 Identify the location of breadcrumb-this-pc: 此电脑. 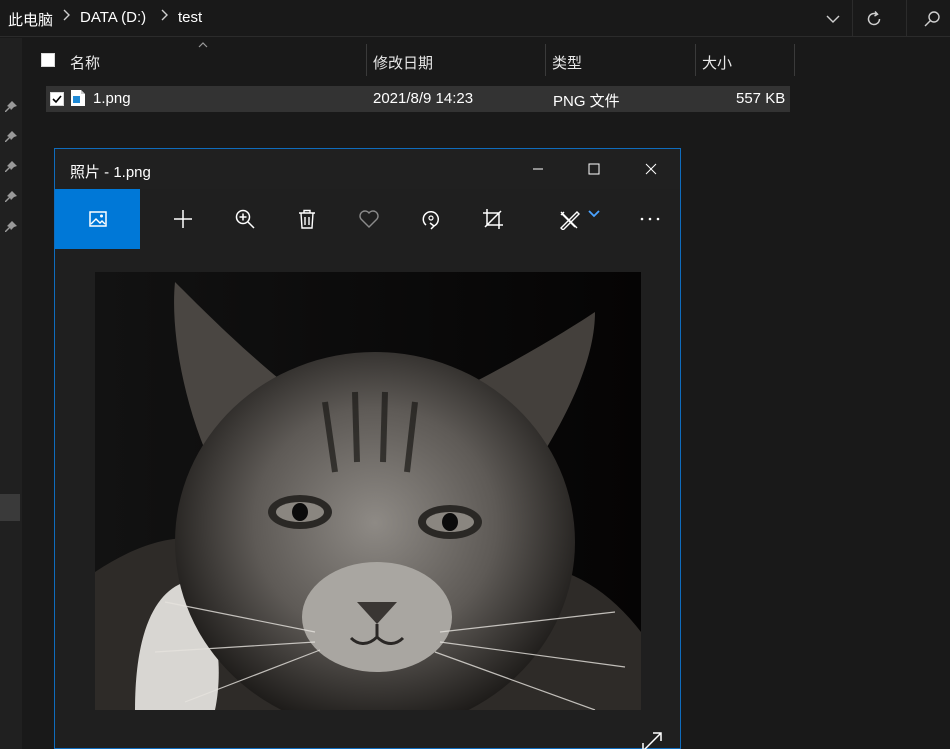
(30, 19).